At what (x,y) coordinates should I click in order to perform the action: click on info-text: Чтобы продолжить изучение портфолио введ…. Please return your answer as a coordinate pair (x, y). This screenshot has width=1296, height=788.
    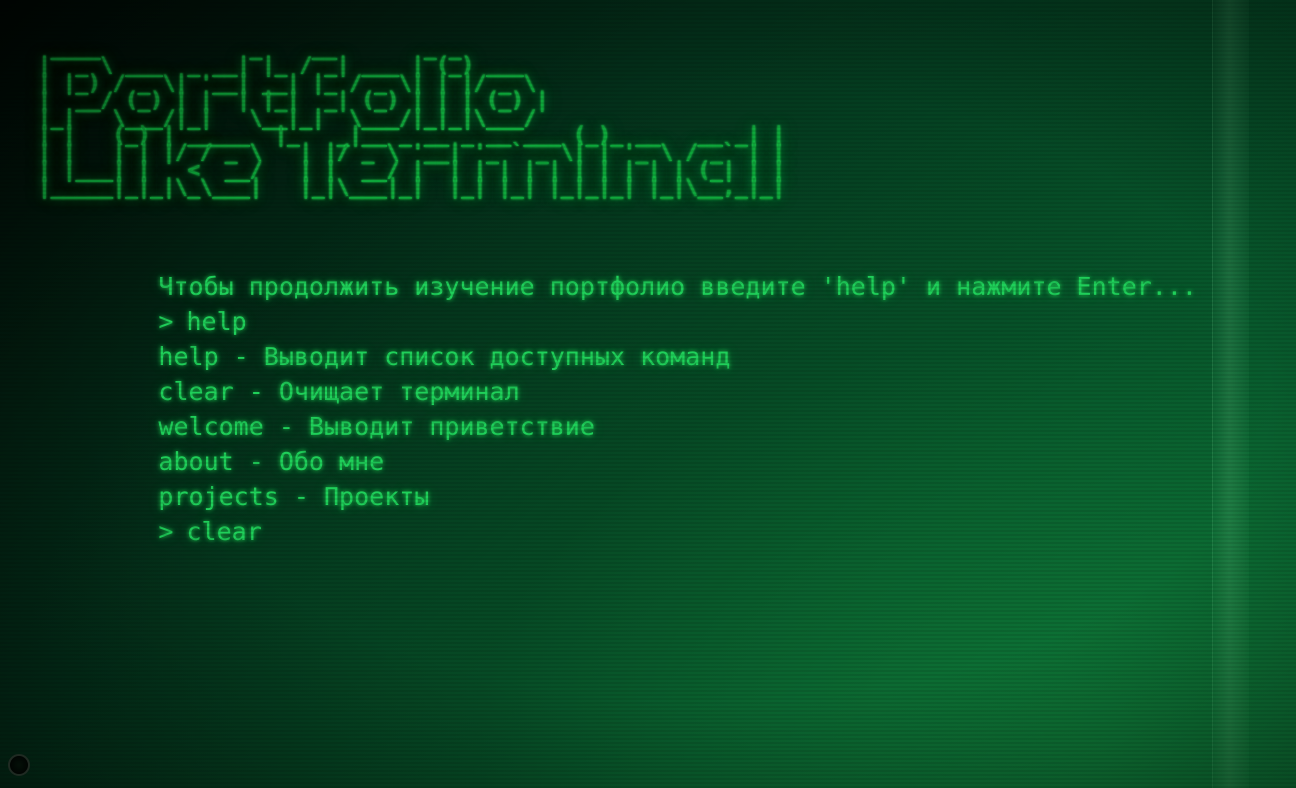
    Looking at the image, I should click on (677, 286).